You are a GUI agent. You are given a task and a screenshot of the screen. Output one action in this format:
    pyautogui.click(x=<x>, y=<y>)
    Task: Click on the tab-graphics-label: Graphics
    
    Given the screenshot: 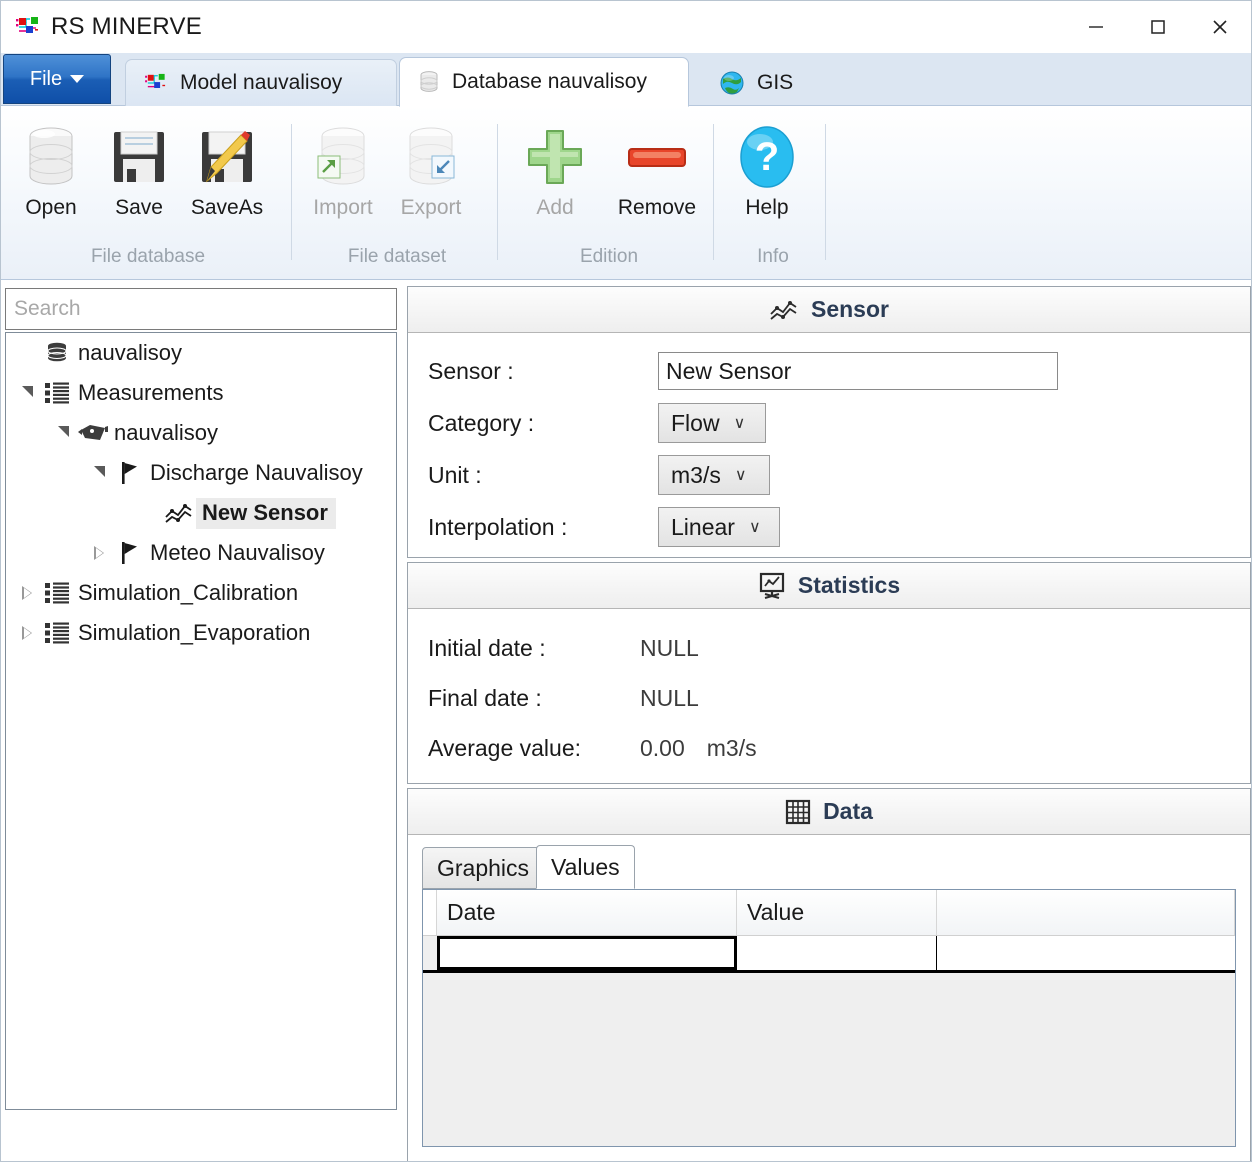 What is the action you would take?
    pyautogui.click(x=483, y=867)
    